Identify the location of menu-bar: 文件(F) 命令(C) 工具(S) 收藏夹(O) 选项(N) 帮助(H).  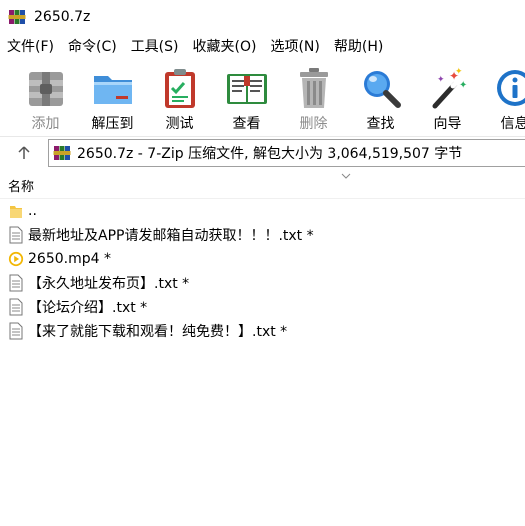
(262, 47).